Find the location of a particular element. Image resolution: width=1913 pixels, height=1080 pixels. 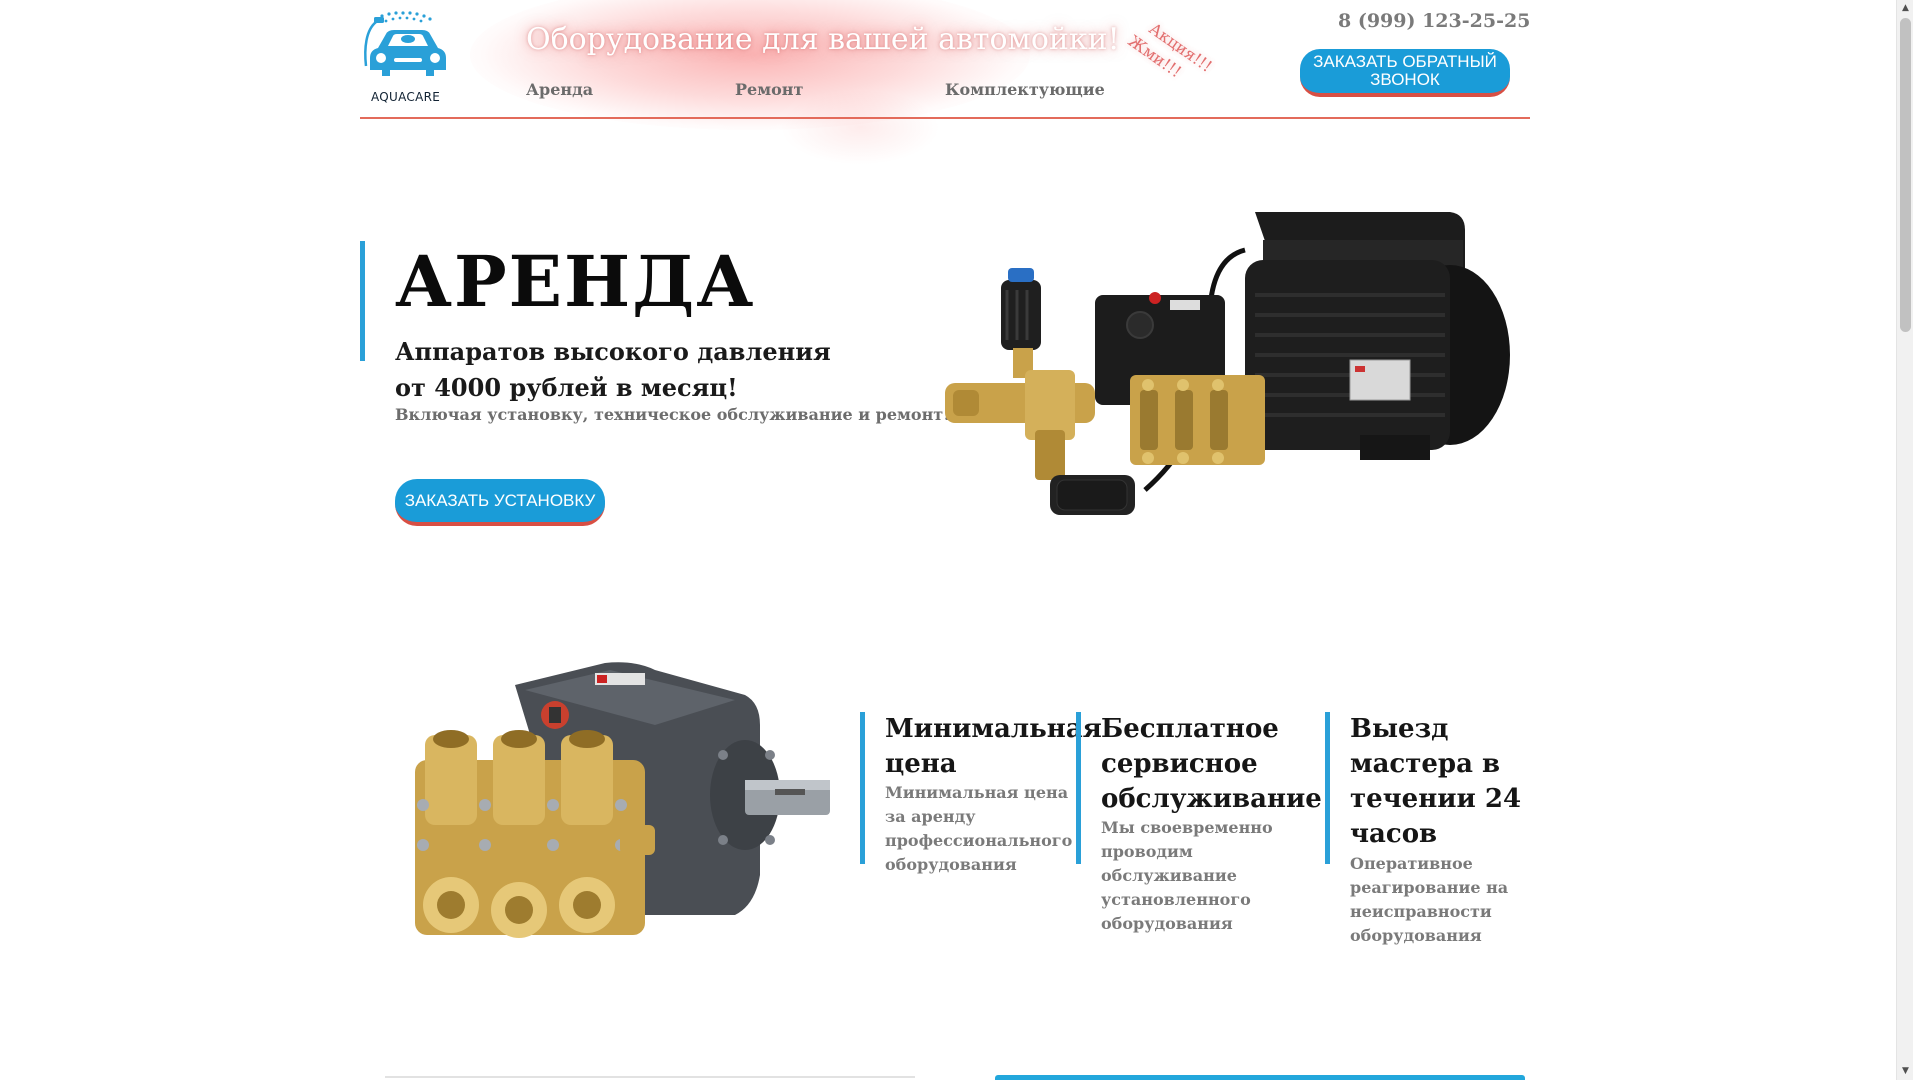

triplex-pump-image is located at coordinates (620, 825).